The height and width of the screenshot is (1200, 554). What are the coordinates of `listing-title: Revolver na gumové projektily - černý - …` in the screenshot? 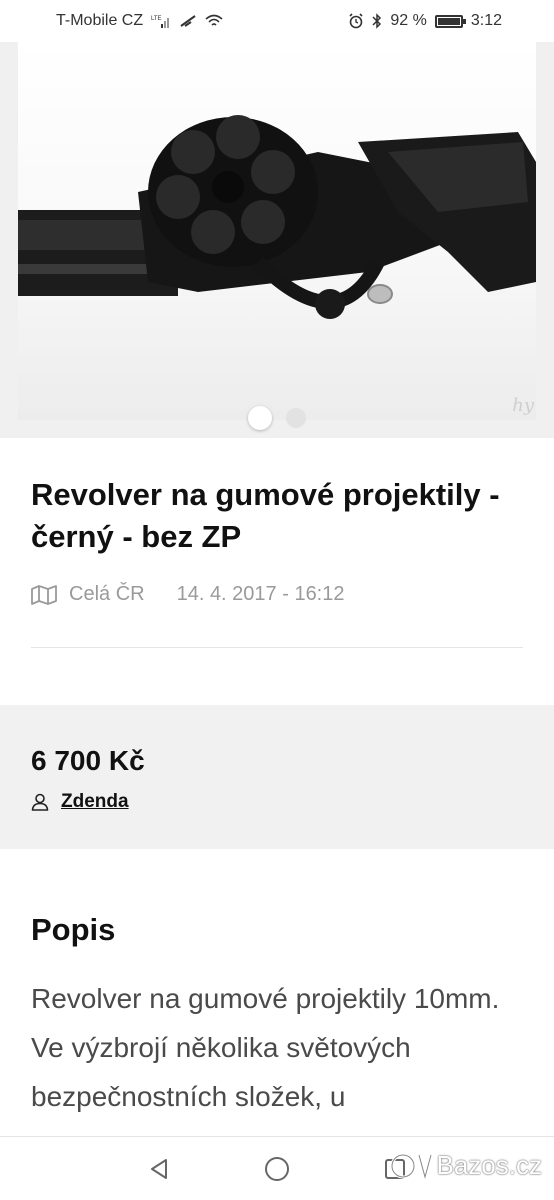 It's located at (265, 515).